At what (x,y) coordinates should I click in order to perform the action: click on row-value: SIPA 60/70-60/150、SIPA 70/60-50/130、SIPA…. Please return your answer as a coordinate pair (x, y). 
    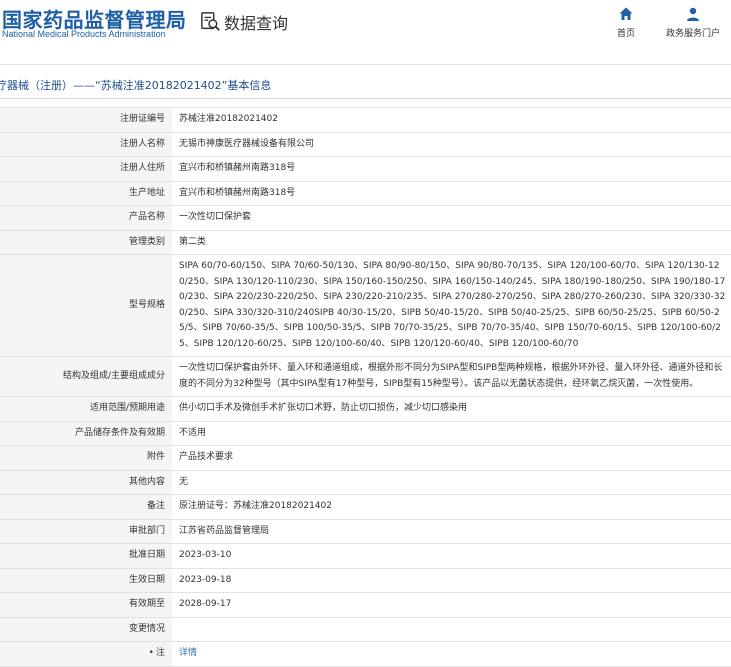
    Looking at the image, I should click on (451, 305).